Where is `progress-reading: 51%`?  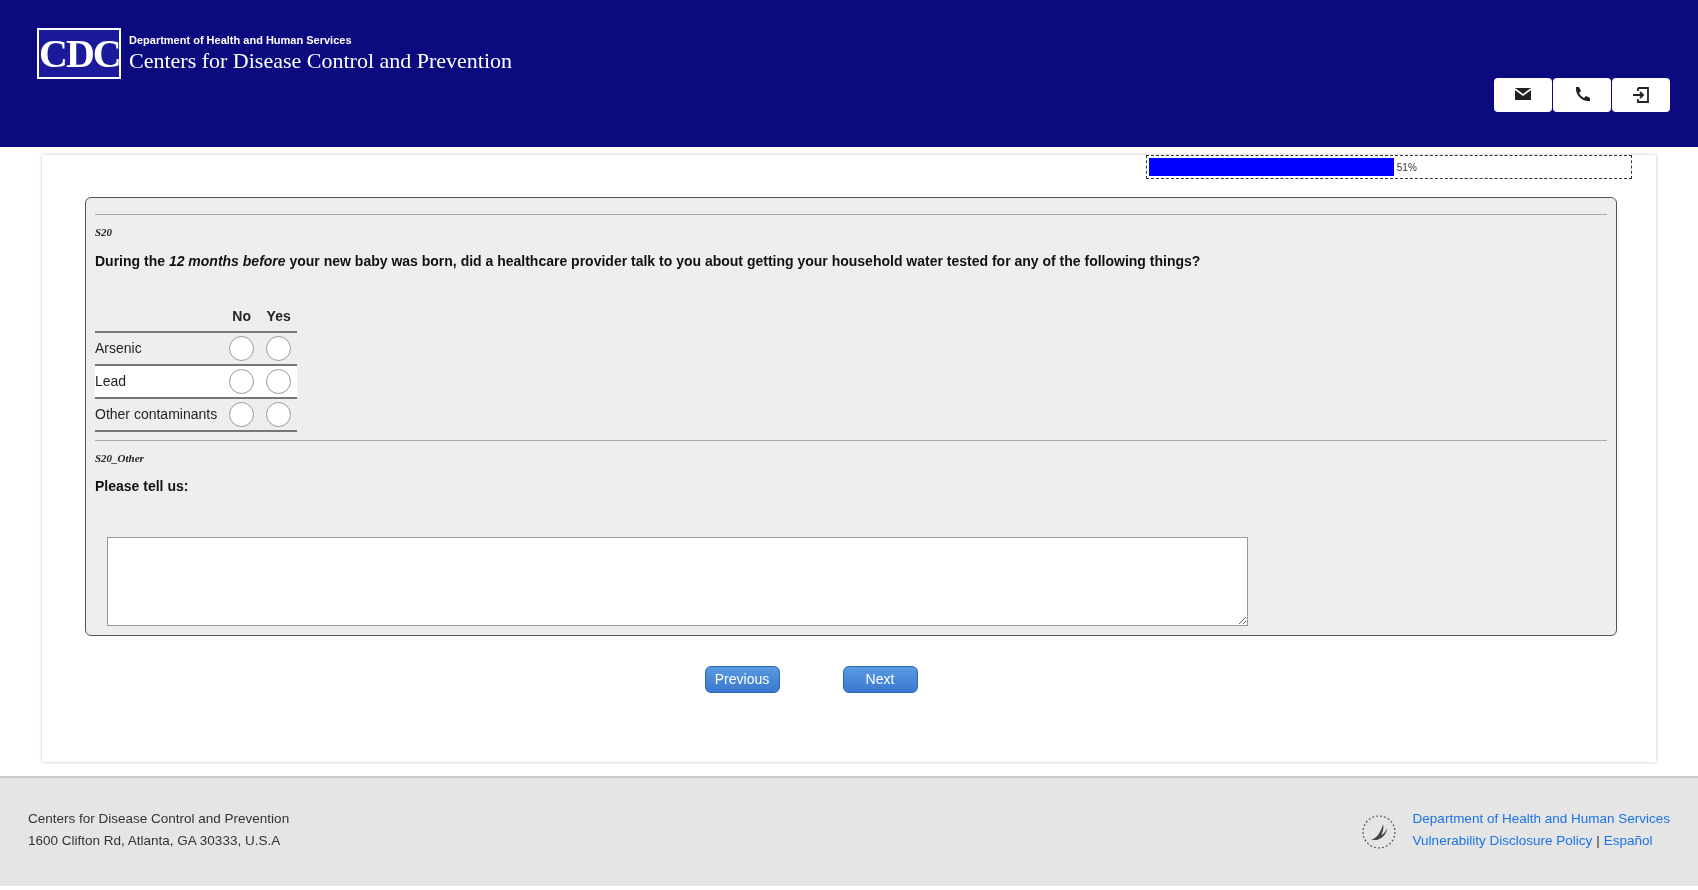 progress-reading: 51% is located at coordinates (1406, 167).